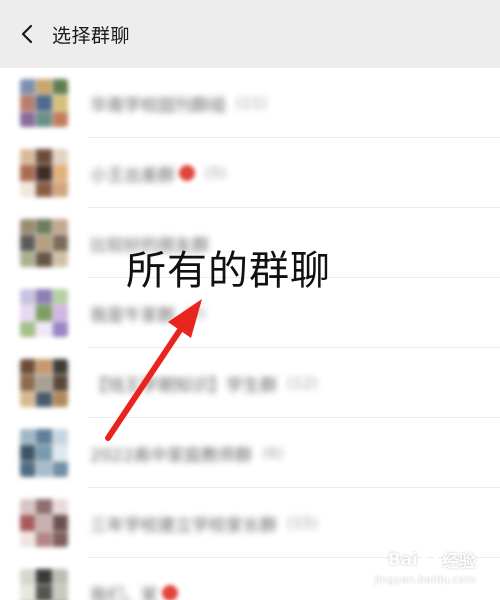  What do you see at coordinates (250, 34) in the screenshot?
I see `top-bar: 选择群聊` at bounding box center [250, 34].